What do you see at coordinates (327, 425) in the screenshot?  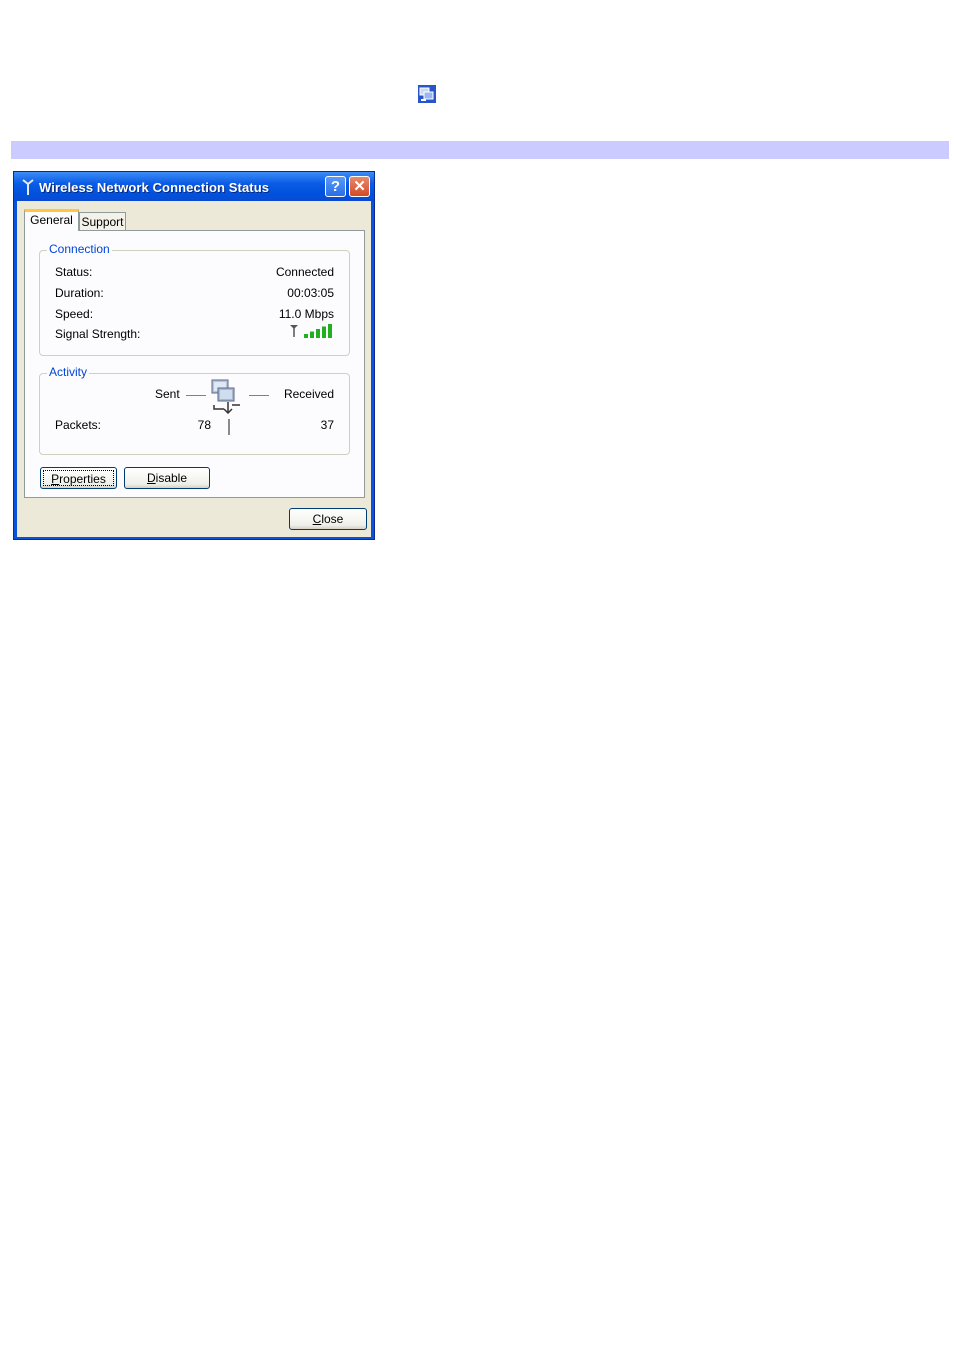 I see `packets-received-value: 37` at bounding box center [327, 425].